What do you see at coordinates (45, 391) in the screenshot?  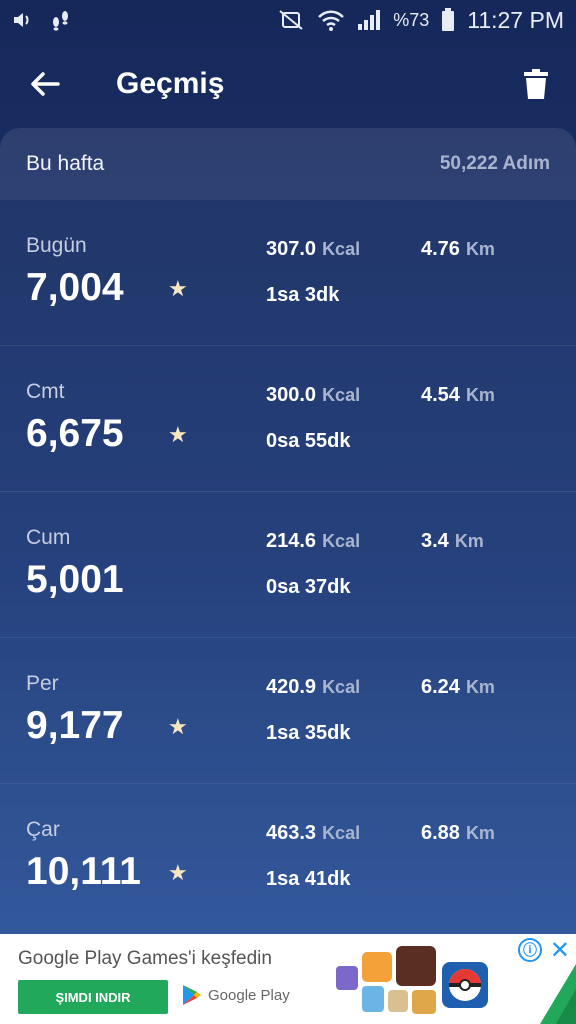 I see `day-name: Cmt` at bounding box center [45, 391].